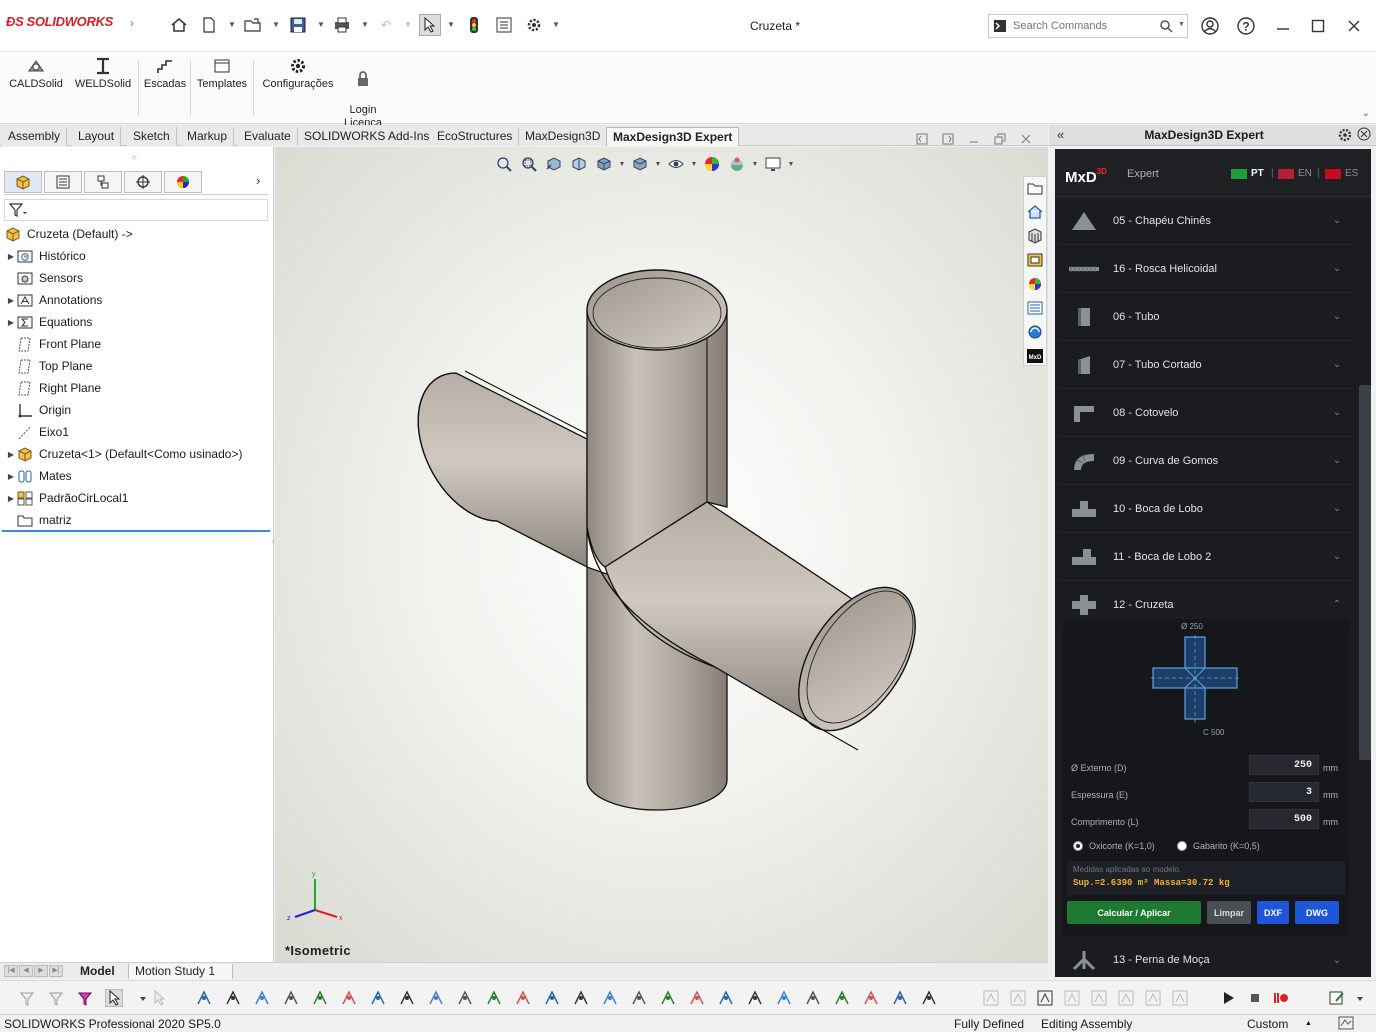  I want to click on category-item: 05 - Chapéu Chinês ⌄, so click(1206, 221).